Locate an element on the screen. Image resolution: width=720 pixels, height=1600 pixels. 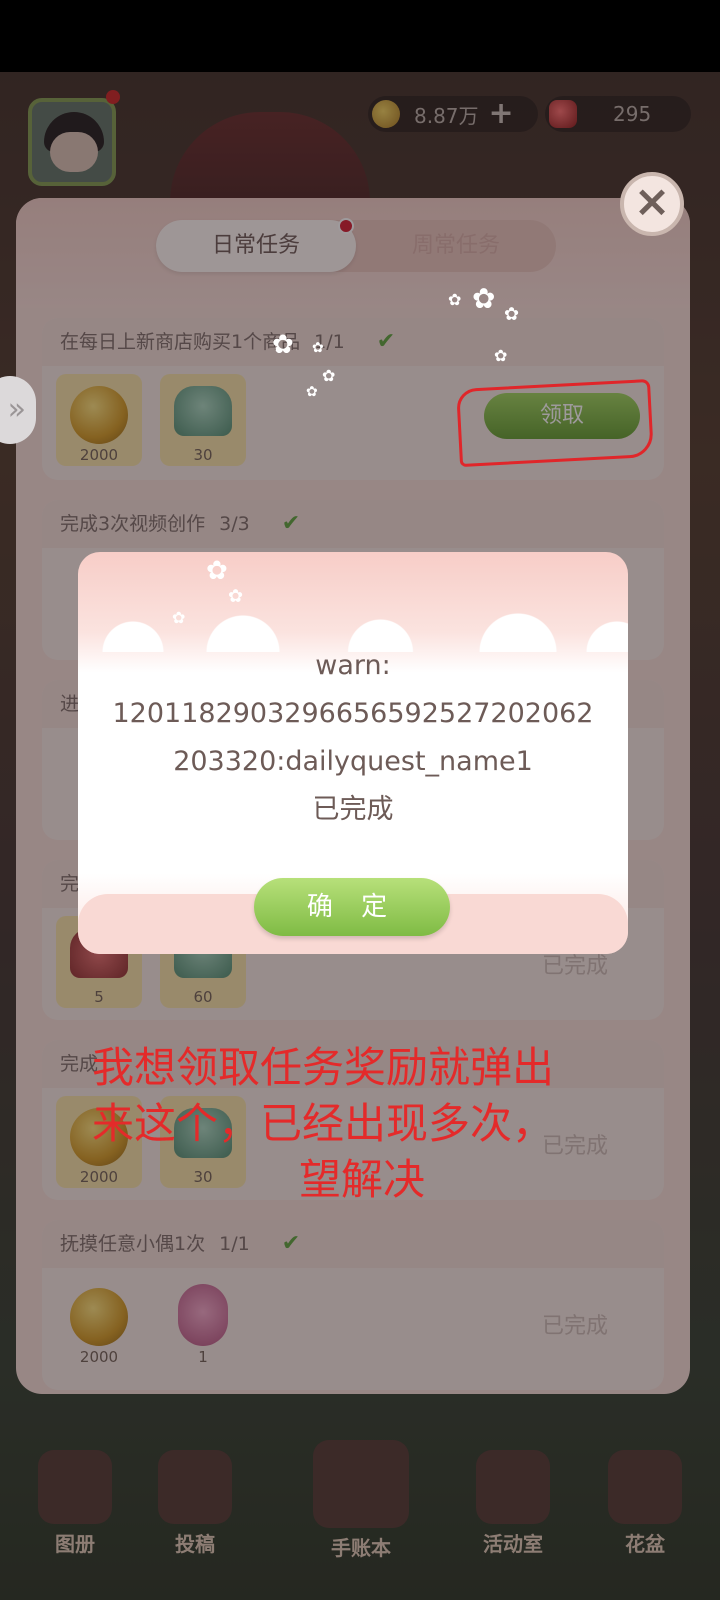
journal-icon is located at coordinates (361, 1484).